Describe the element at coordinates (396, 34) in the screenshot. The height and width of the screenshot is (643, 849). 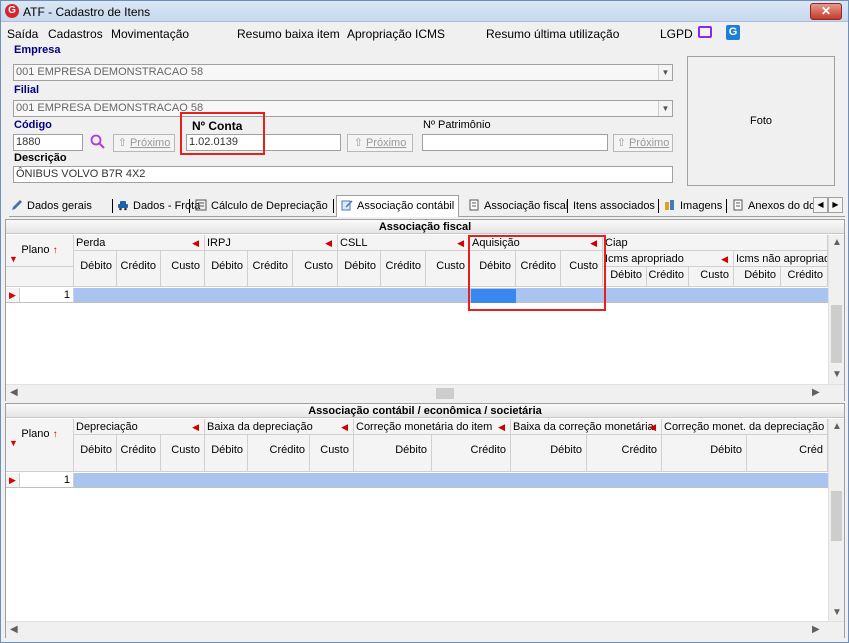
I see `menu-apropriacao-icms: Apropriação ICMS` at that location.